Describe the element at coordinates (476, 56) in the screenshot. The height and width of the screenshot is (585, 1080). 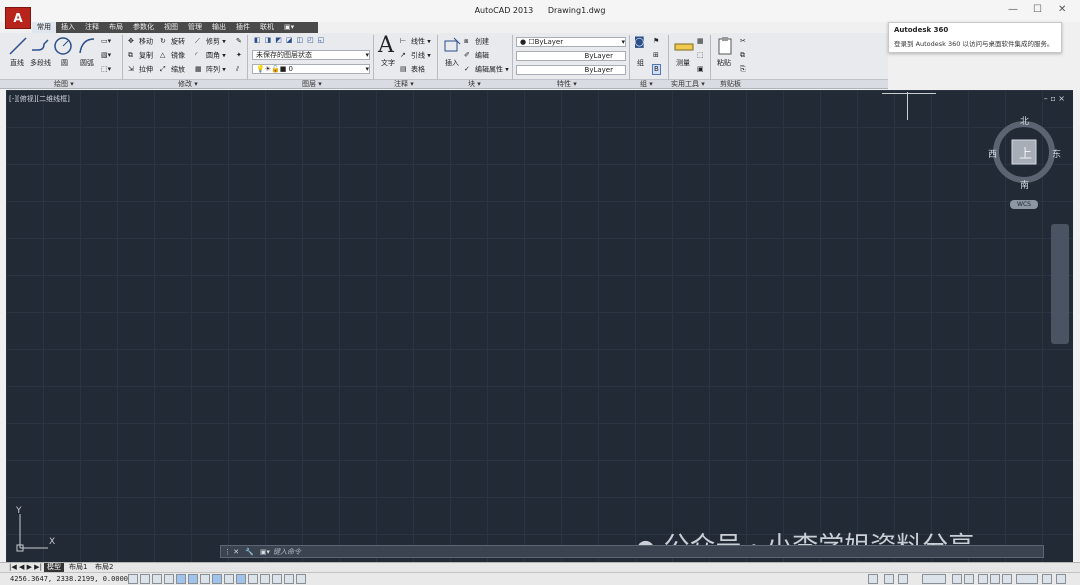
I see `edit-block-button: ✐ 编辑` at that location.